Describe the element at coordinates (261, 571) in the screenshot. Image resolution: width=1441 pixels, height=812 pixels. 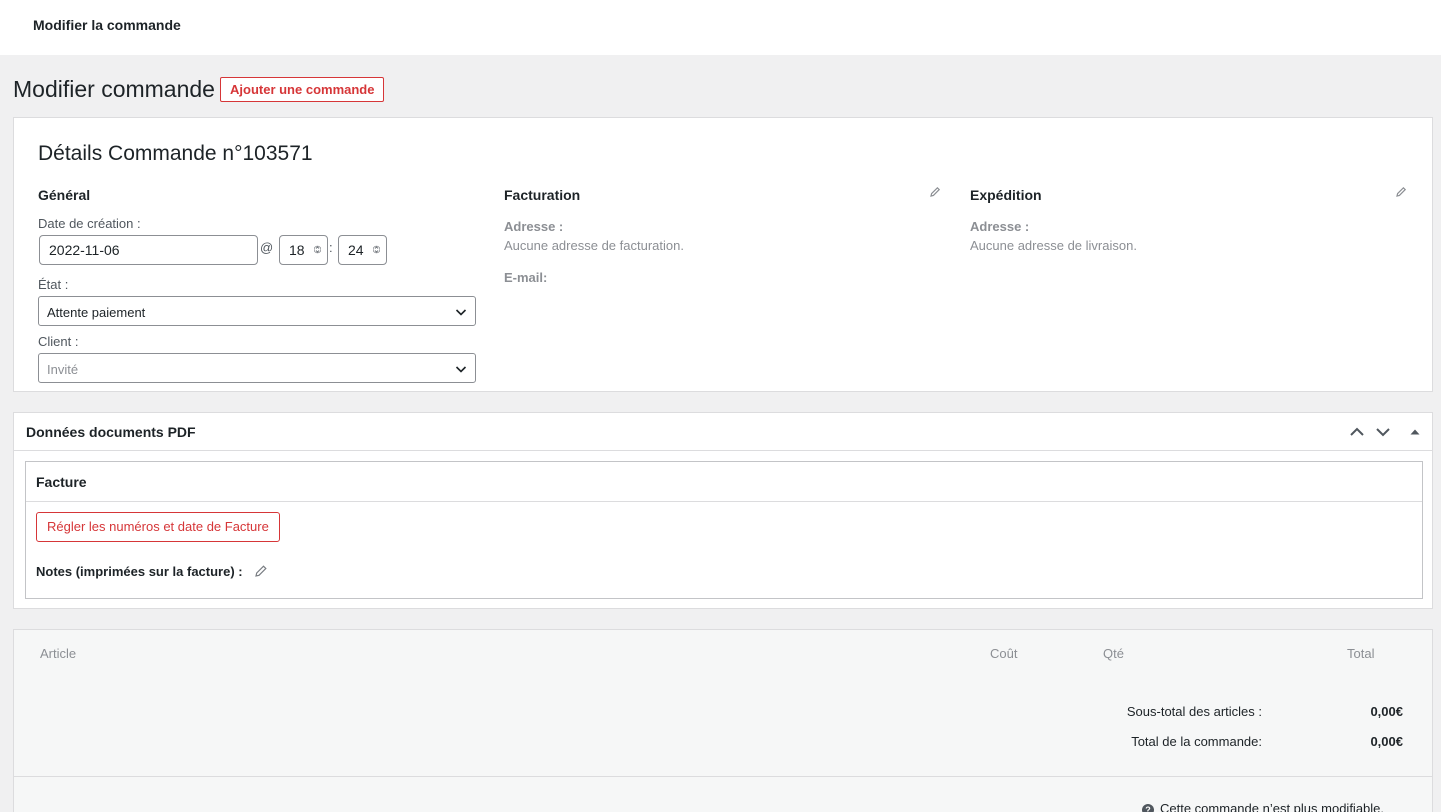
I see `edit-notes-pencil-icon` at that location.